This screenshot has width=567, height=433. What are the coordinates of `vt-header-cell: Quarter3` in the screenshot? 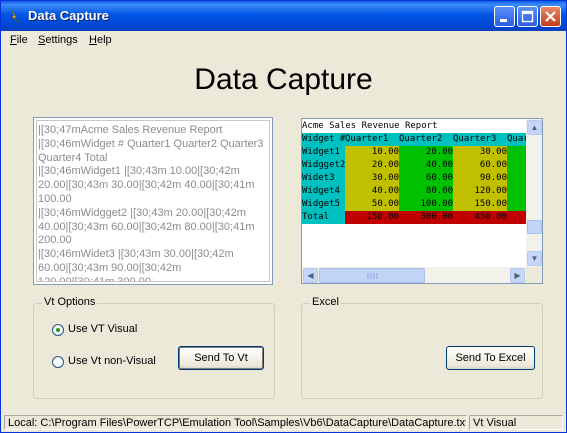 It's located at (480, 139).